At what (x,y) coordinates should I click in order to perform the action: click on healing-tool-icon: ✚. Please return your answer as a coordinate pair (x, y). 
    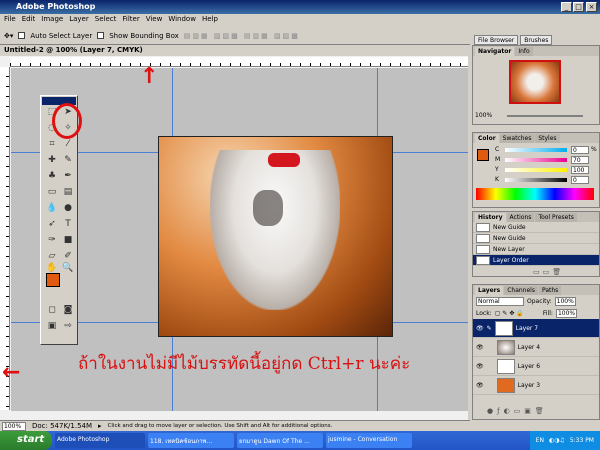
    Looking at the image, I should click on (52, 160).